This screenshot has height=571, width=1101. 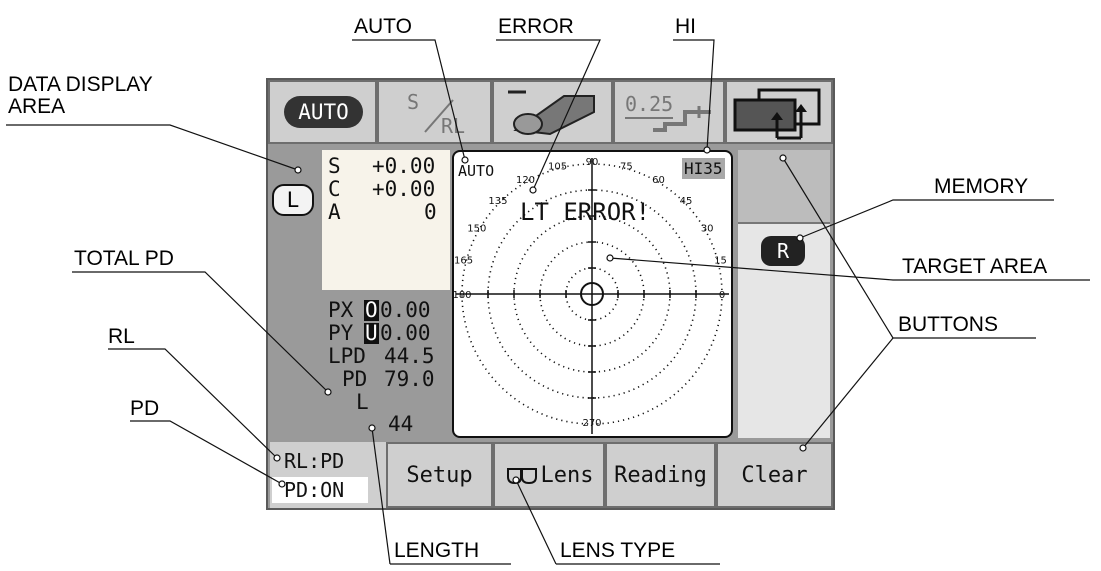 What do you see at coordinates (476, 229) in the screenshot?
I see `angle-label: 150` at bounding box center [476, 229].